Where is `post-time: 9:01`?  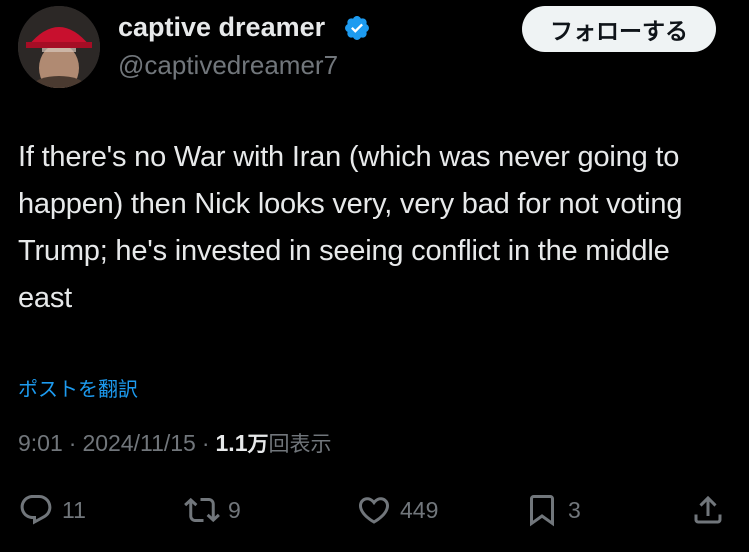
post-time: 9:01 is located at coordinates (40, 443).